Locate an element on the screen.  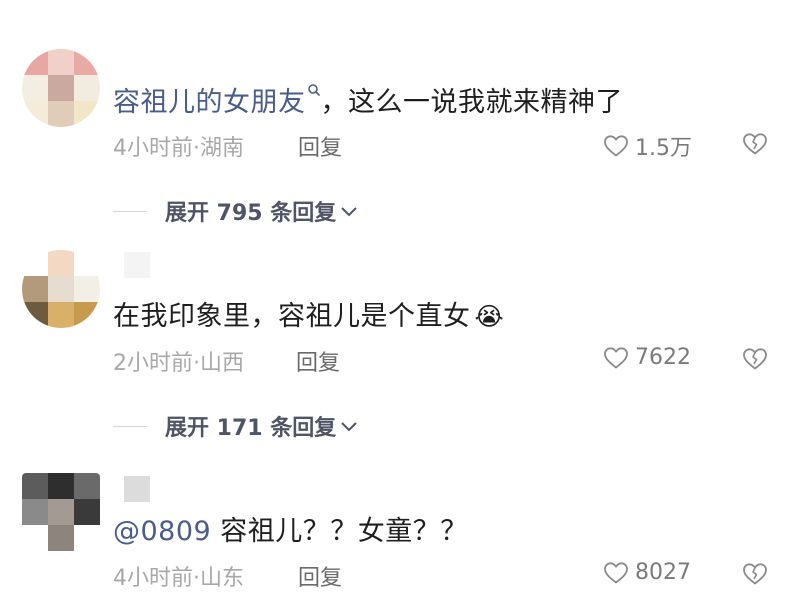
like-count: 7622 is located at coordinates (663, 357).